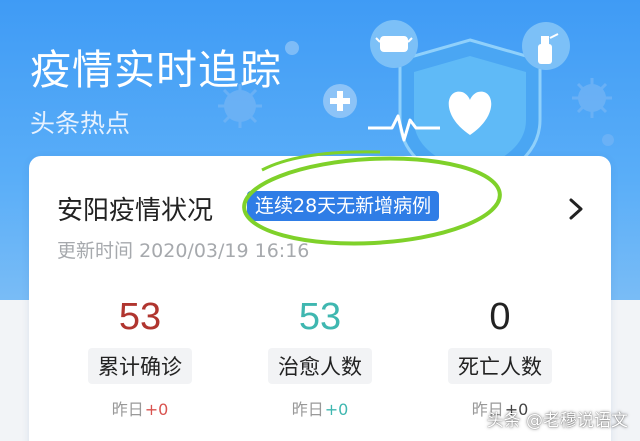  I want to click on stat-recovered: 53 治愈人数 昨日+0, so click(320, 357).